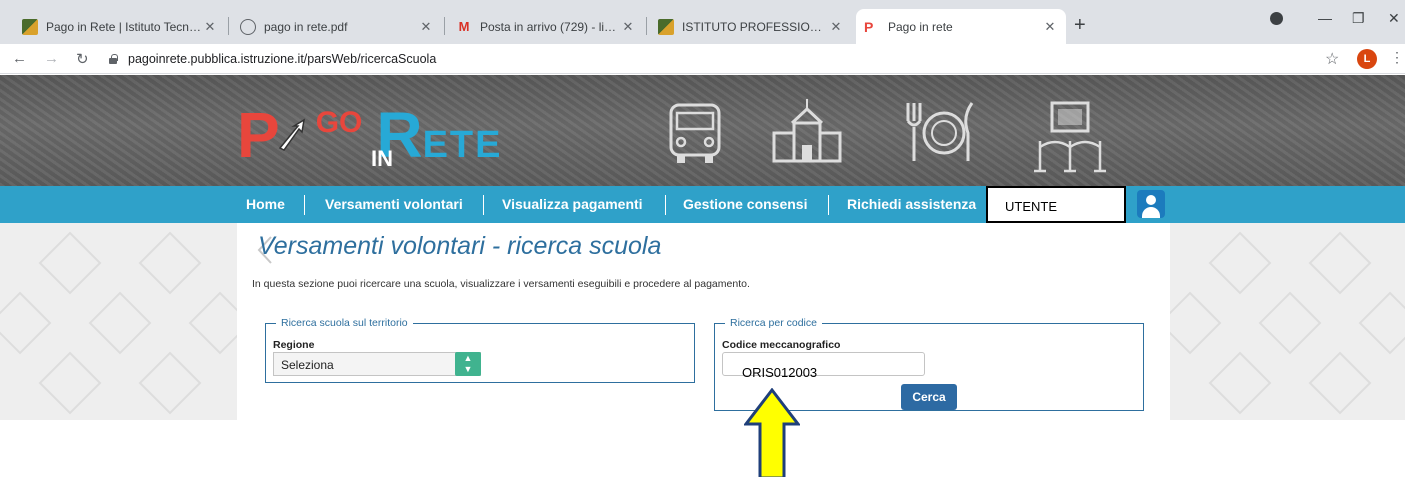 The image size is (1405, 477). Describe the element at coordinates (572, 204) in the screenshot. I see `nav-item-visualizza-pagamenti: Visualizza pagamenti` at that location.